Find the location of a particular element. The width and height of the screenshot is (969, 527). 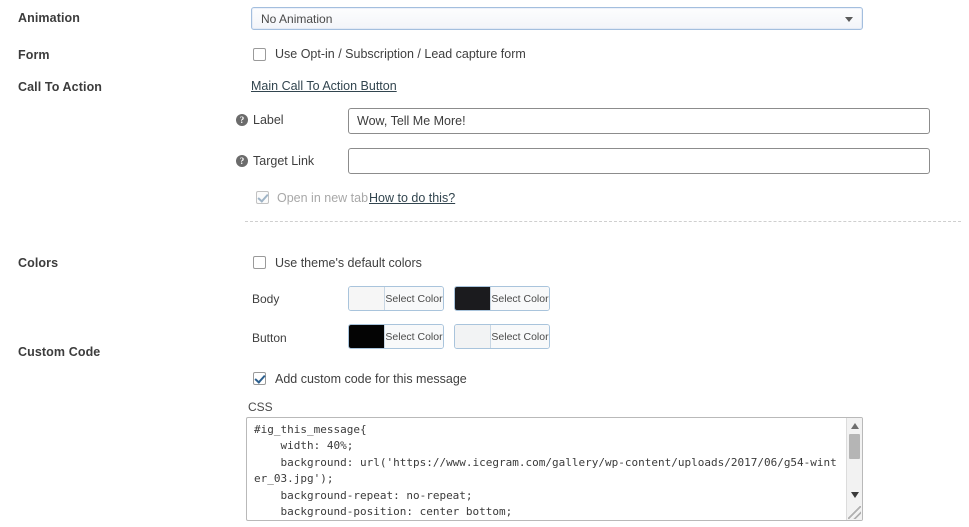

open-in-new-tab-checkbox is located at coordinates (262, 197).